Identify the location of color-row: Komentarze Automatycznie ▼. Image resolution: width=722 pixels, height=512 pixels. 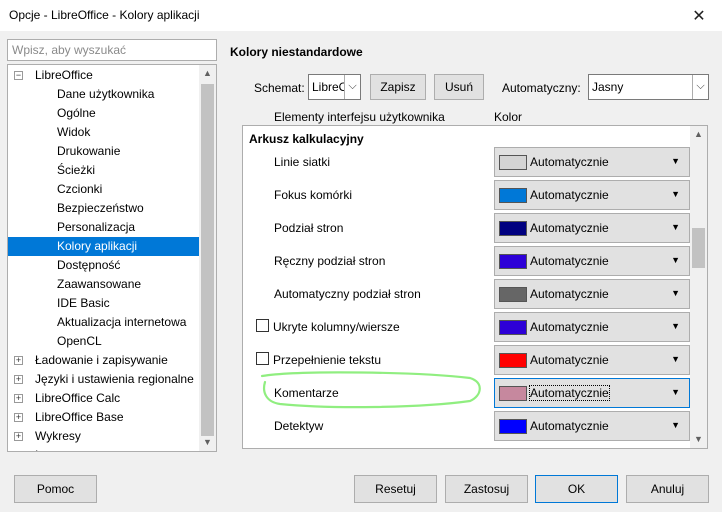
(467, 392).